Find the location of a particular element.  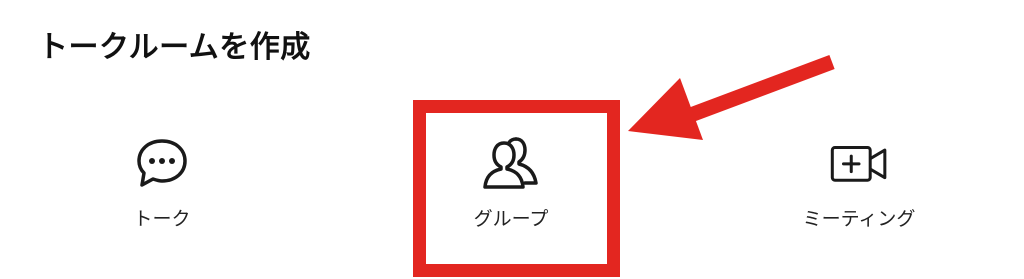

arrow-icon is located at coordinates (731, 97).